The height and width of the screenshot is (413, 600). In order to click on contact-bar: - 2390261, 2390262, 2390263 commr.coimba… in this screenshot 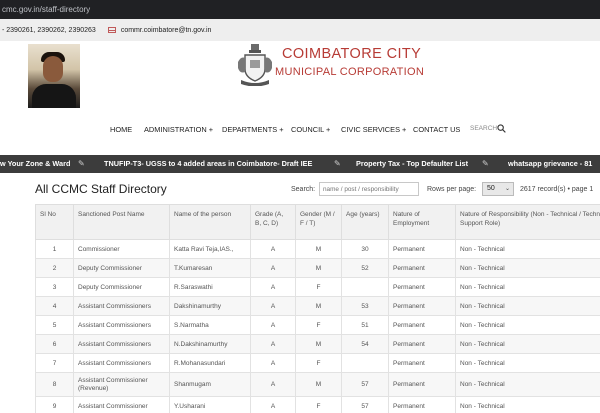, I will do `click(300, 30)`.